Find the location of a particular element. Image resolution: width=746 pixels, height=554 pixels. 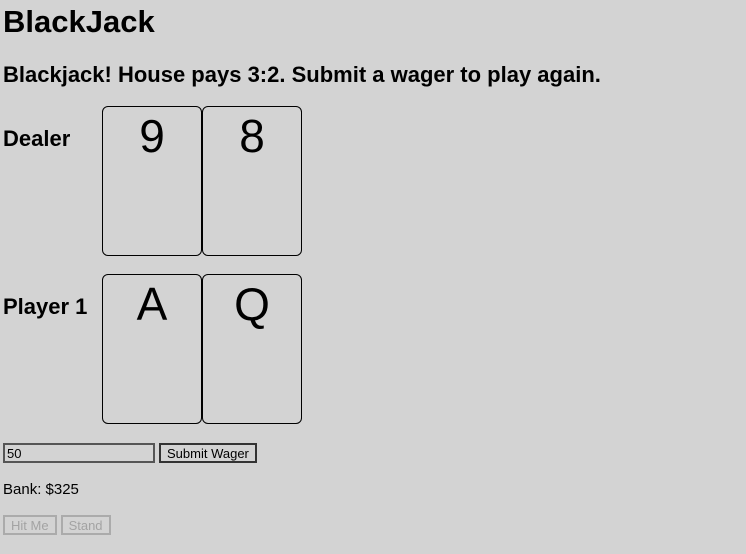

wager-form: Submit Wager is located at coordinates (374, 453).